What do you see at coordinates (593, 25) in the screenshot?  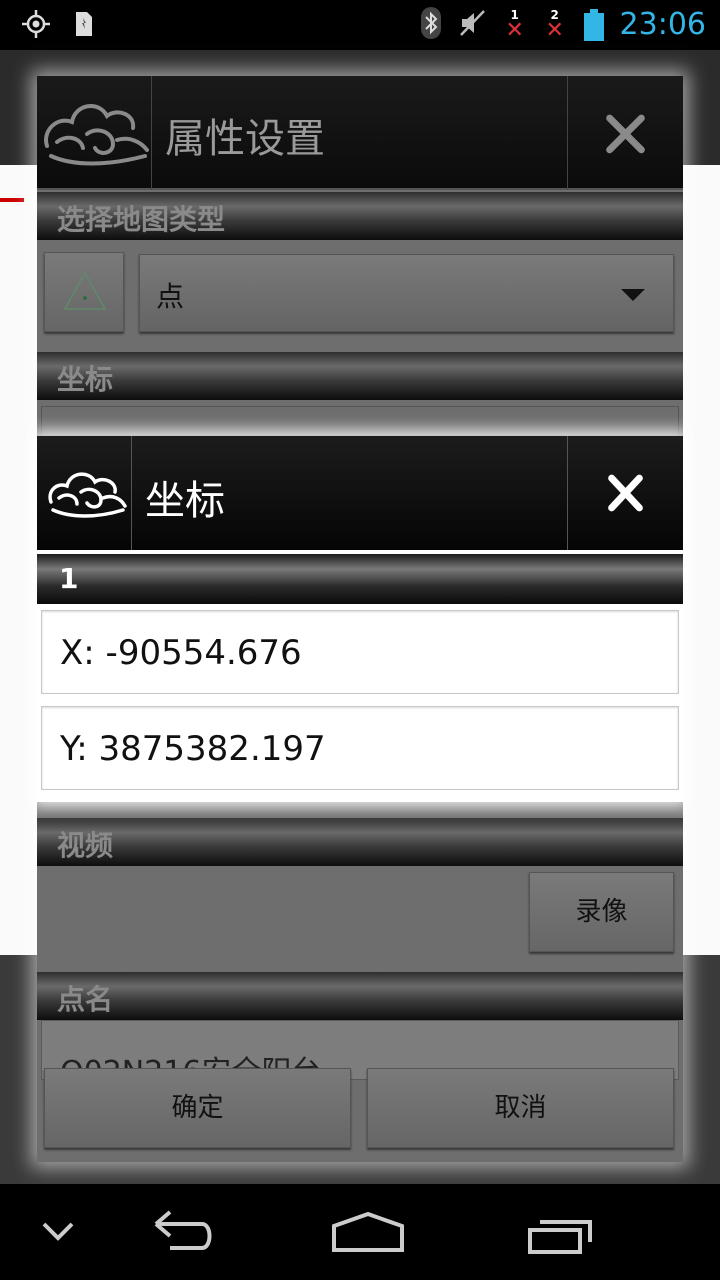 I see `battery-icon` at bounding box center [593, 25].